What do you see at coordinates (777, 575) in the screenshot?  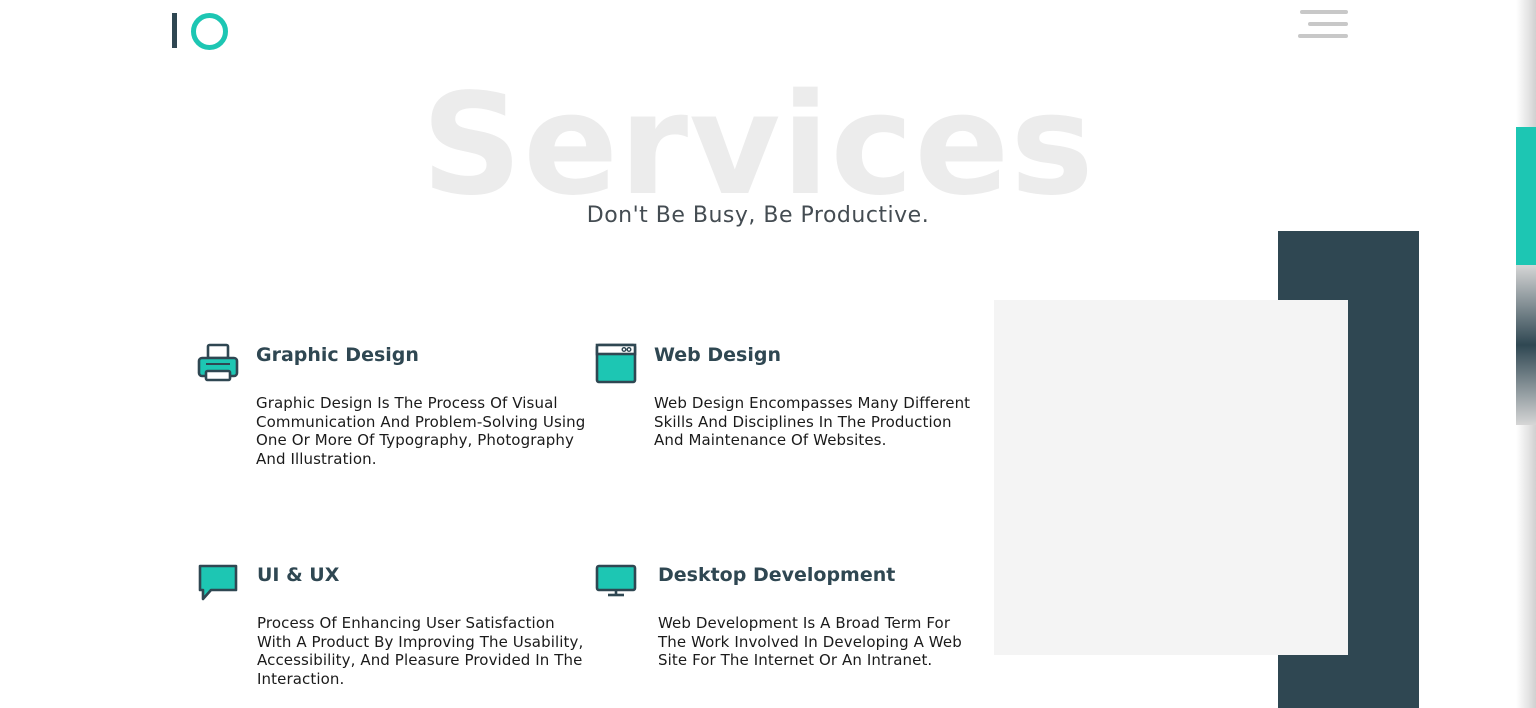 I see `service-title: Desktop Development` at bounding box center [777, 575].